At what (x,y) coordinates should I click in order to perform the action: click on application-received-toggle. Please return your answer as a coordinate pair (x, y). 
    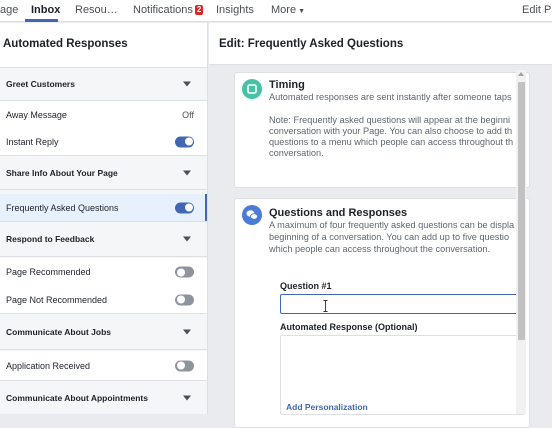
    Looking at the image, I should click on (184, 365).